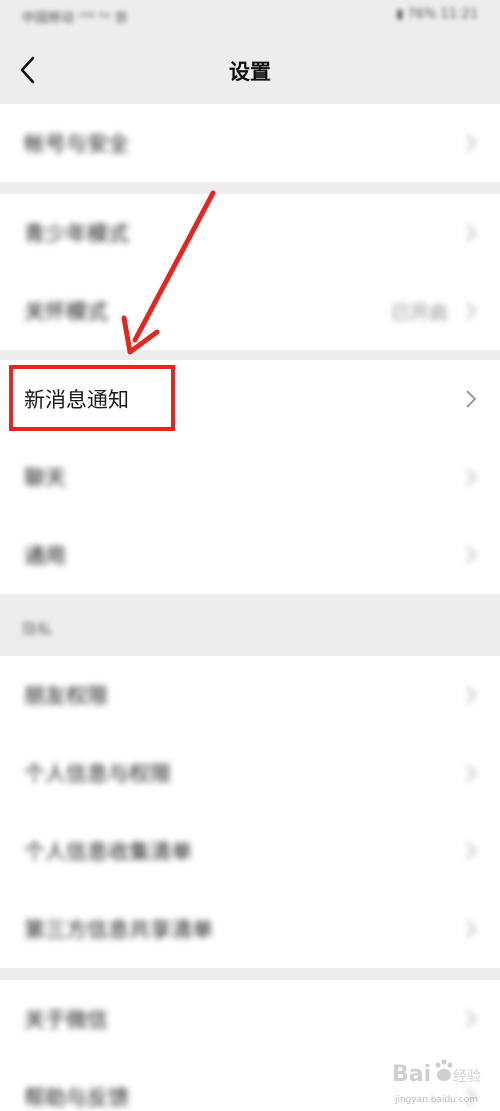 The image size is (500, 1111). What do you see at coordinates (76, 144) in the screenshot?
I see `row-label: 帐号与安全` at bounding box center [76, 144].